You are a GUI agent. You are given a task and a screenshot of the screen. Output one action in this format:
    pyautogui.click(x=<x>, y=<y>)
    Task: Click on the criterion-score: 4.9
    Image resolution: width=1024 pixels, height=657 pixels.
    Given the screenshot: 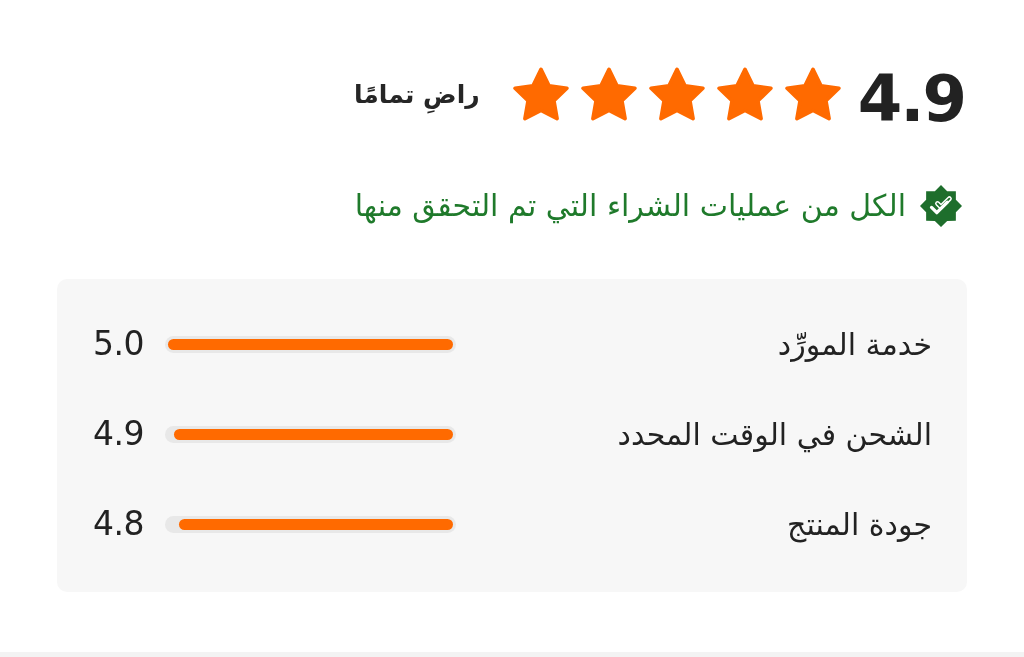 What is the action you would take?
    pyautogui.click(x=119, y=434)
    